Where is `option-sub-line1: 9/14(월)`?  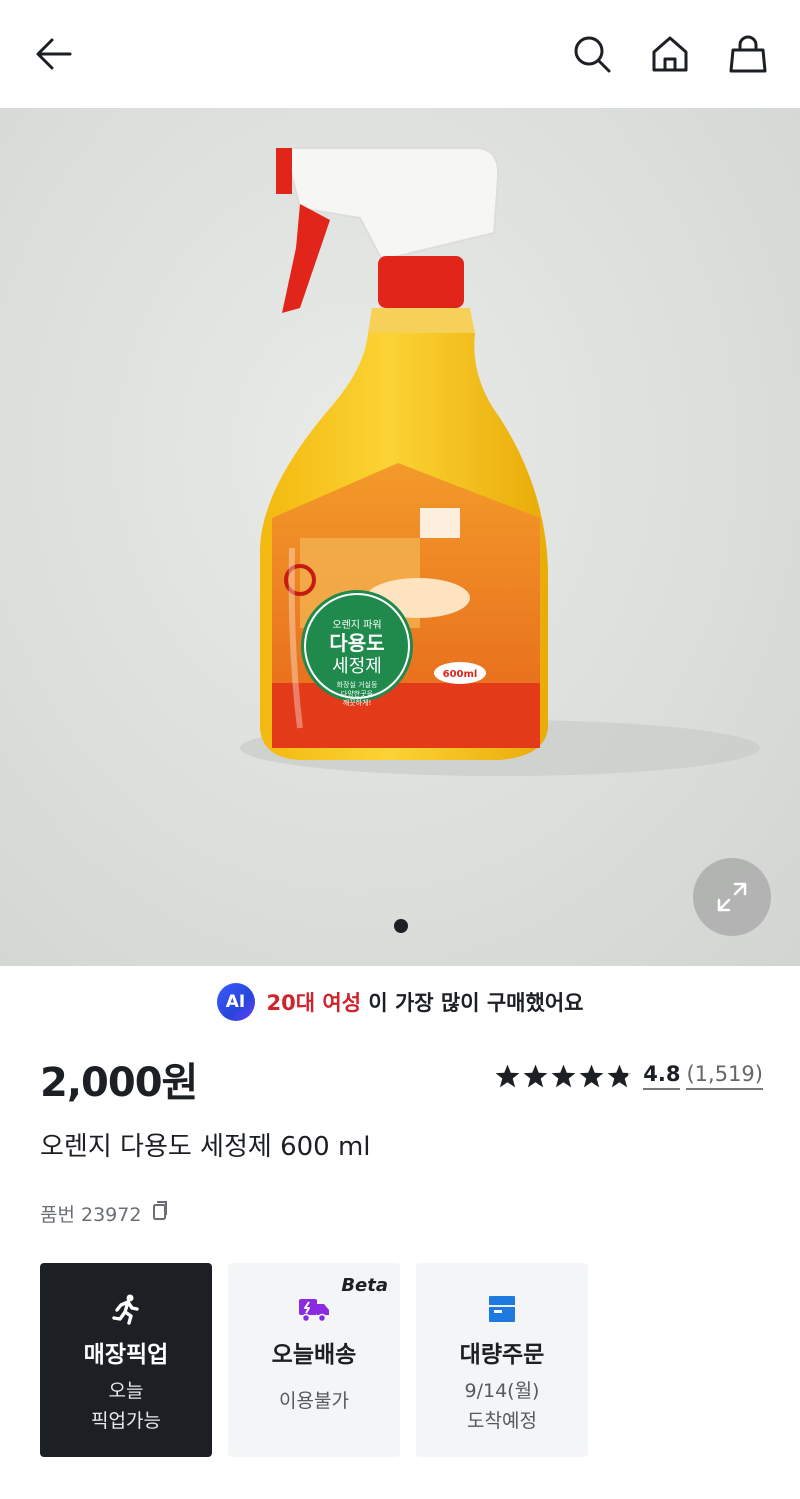
option-sub-line1: 9/14(월) is located at coordinates (502, 1391).